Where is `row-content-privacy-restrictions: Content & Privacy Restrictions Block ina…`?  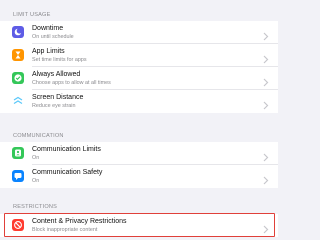 row-content-privacy-restrictions: Content & Privacy Restrictions Block ina… is located at coordinates (139, 225).